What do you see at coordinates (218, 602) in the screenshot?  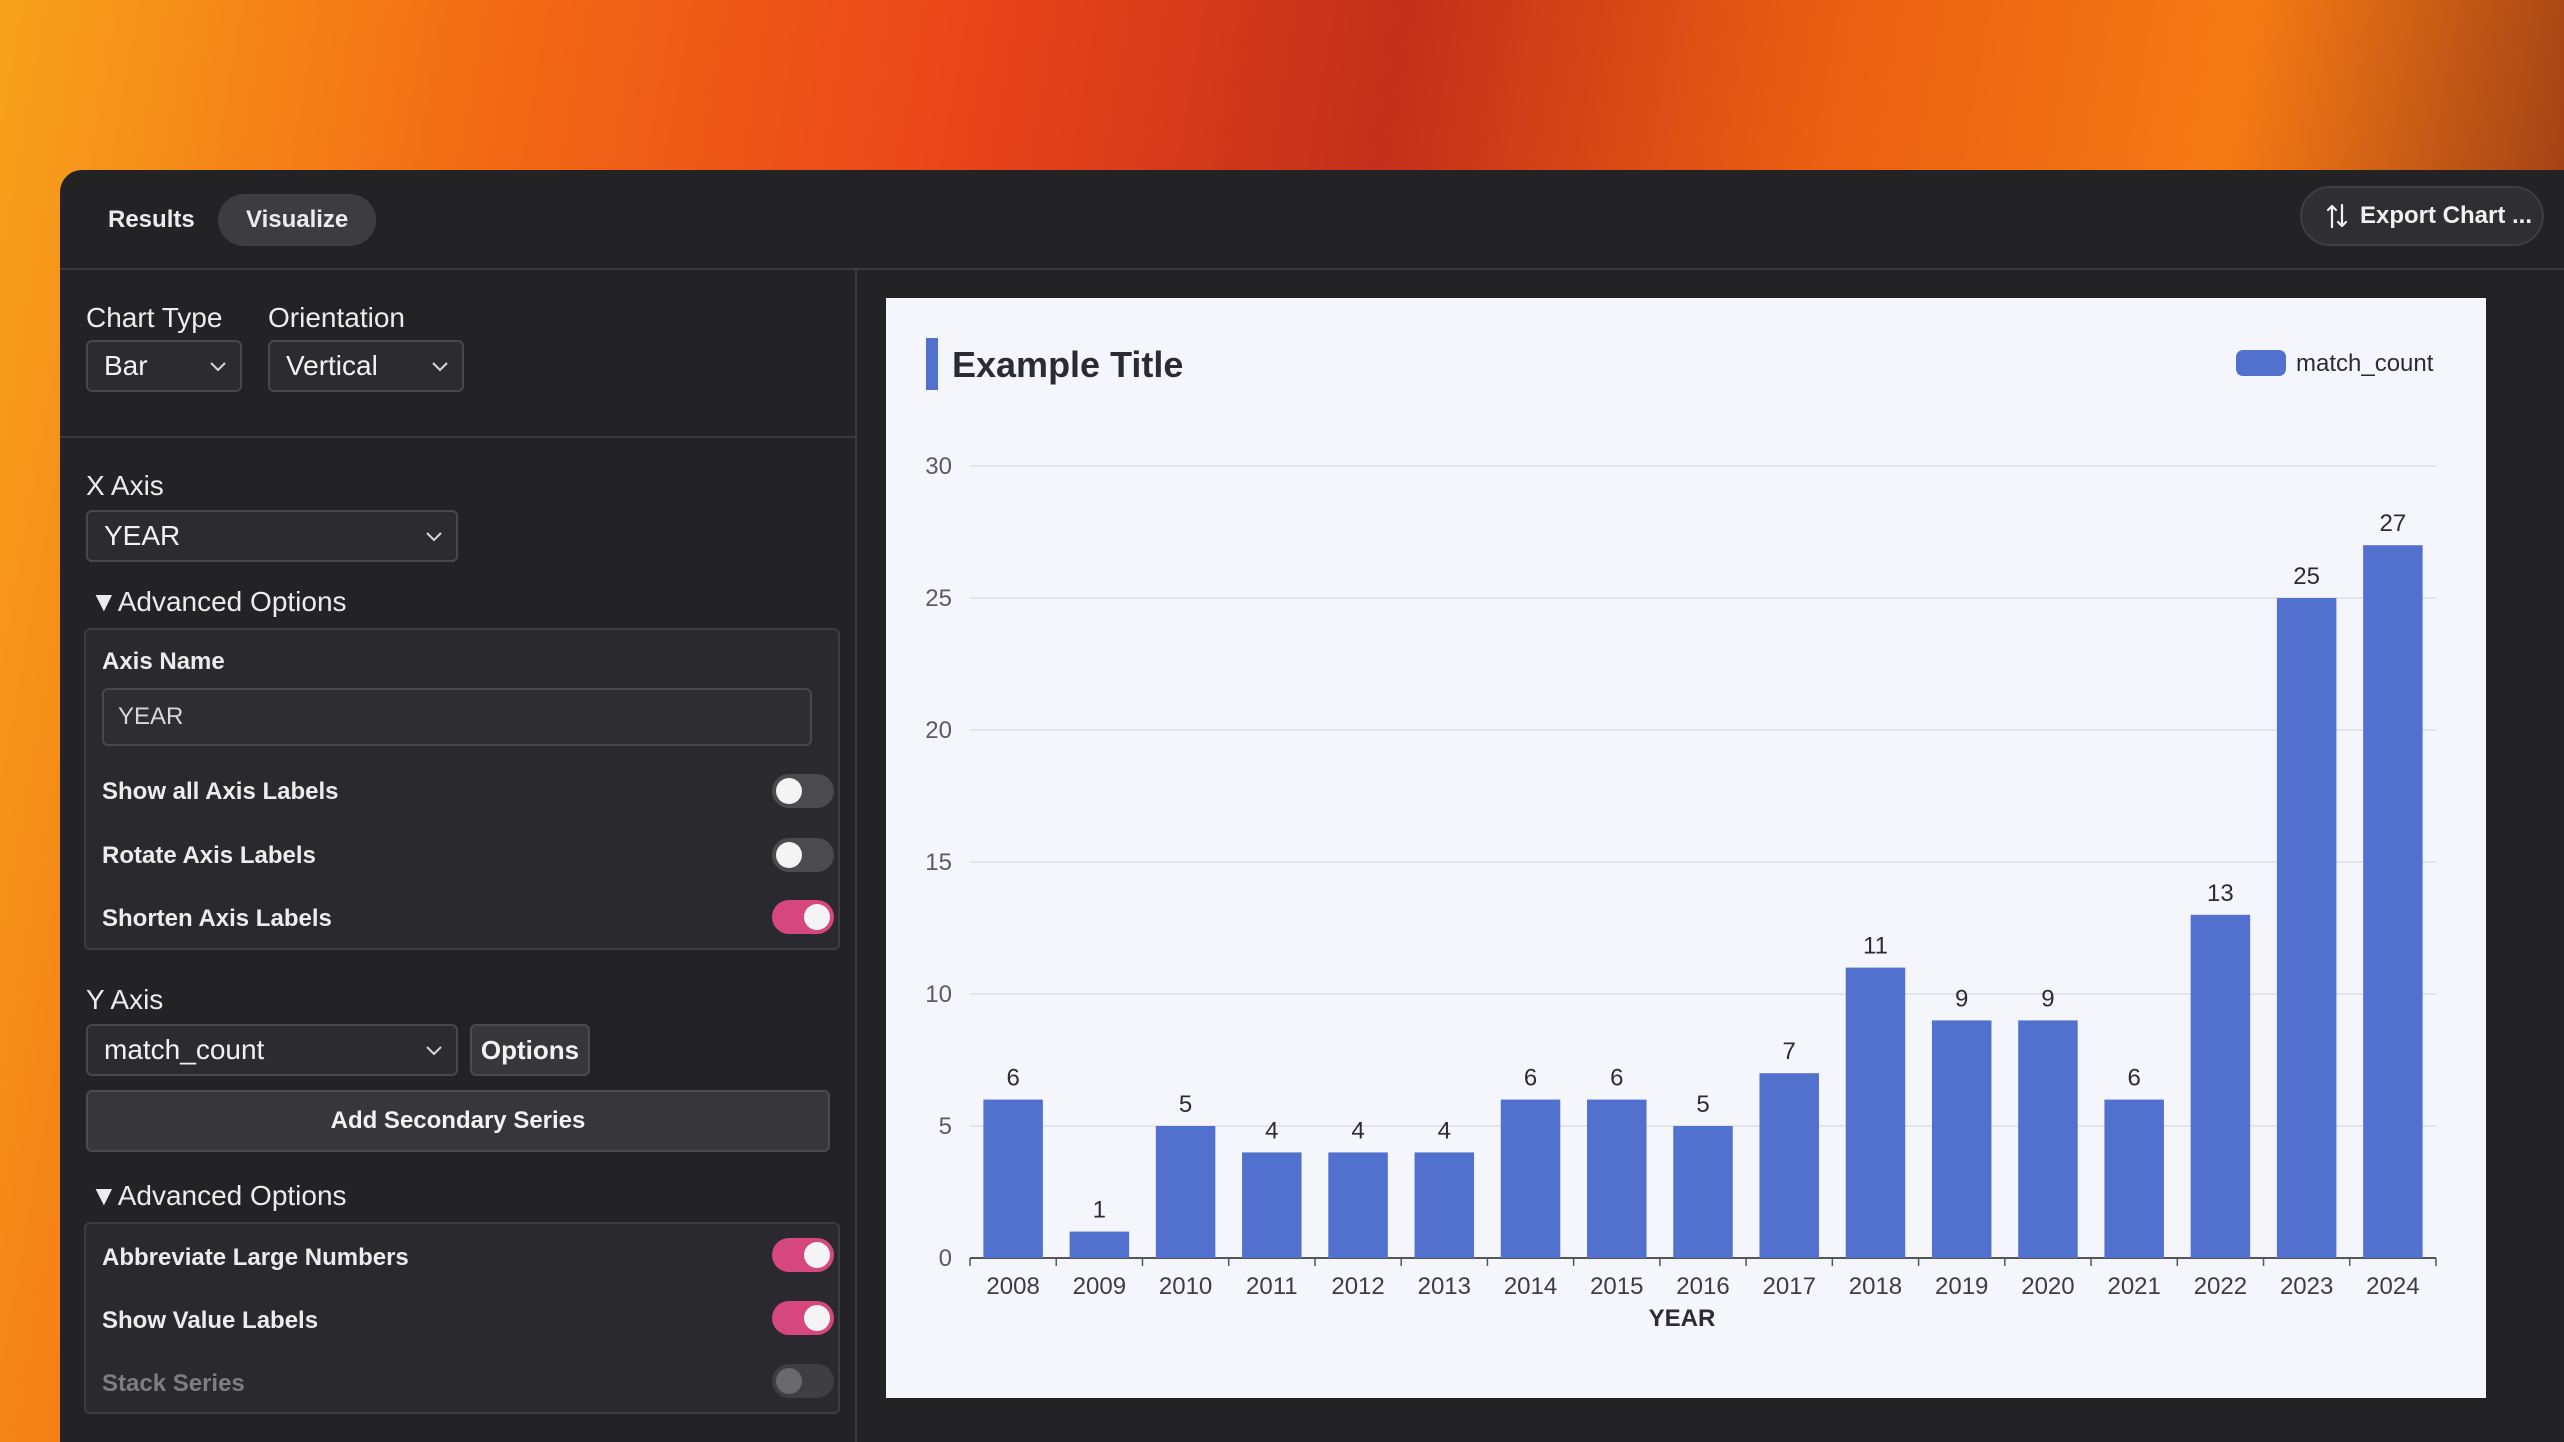 I see `x-axis-advanced-toggle: ▼Advanced Options` at bounding box center [218, 602].